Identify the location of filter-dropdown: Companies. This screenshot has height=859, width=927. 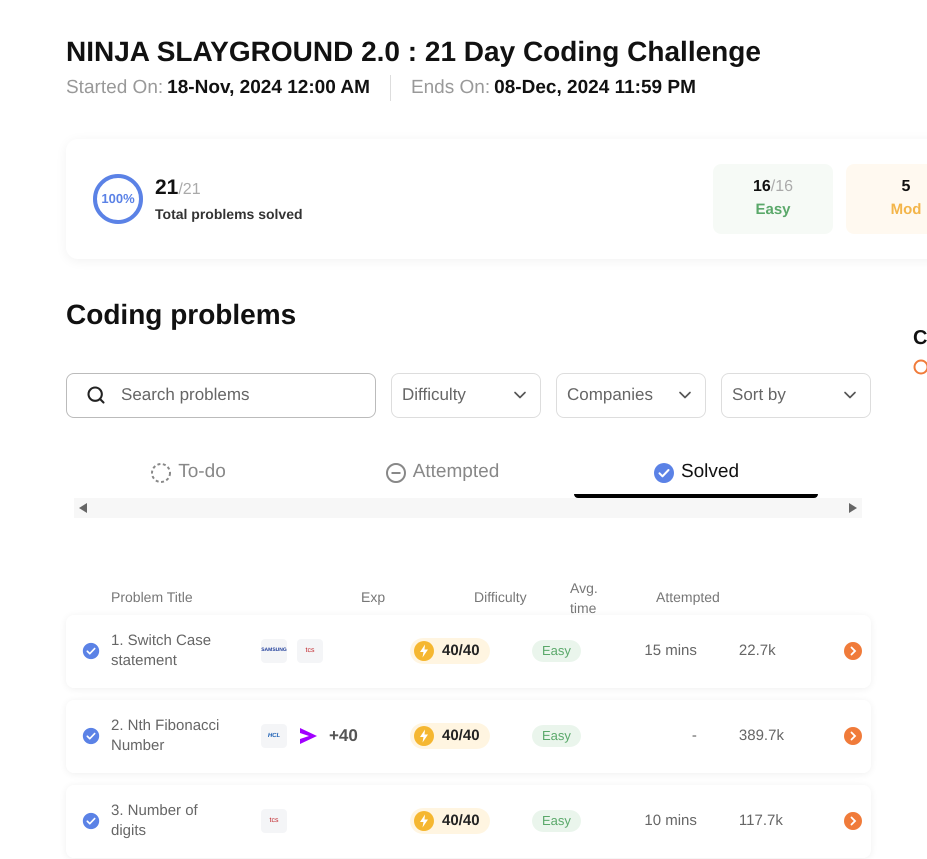
(631, 395).